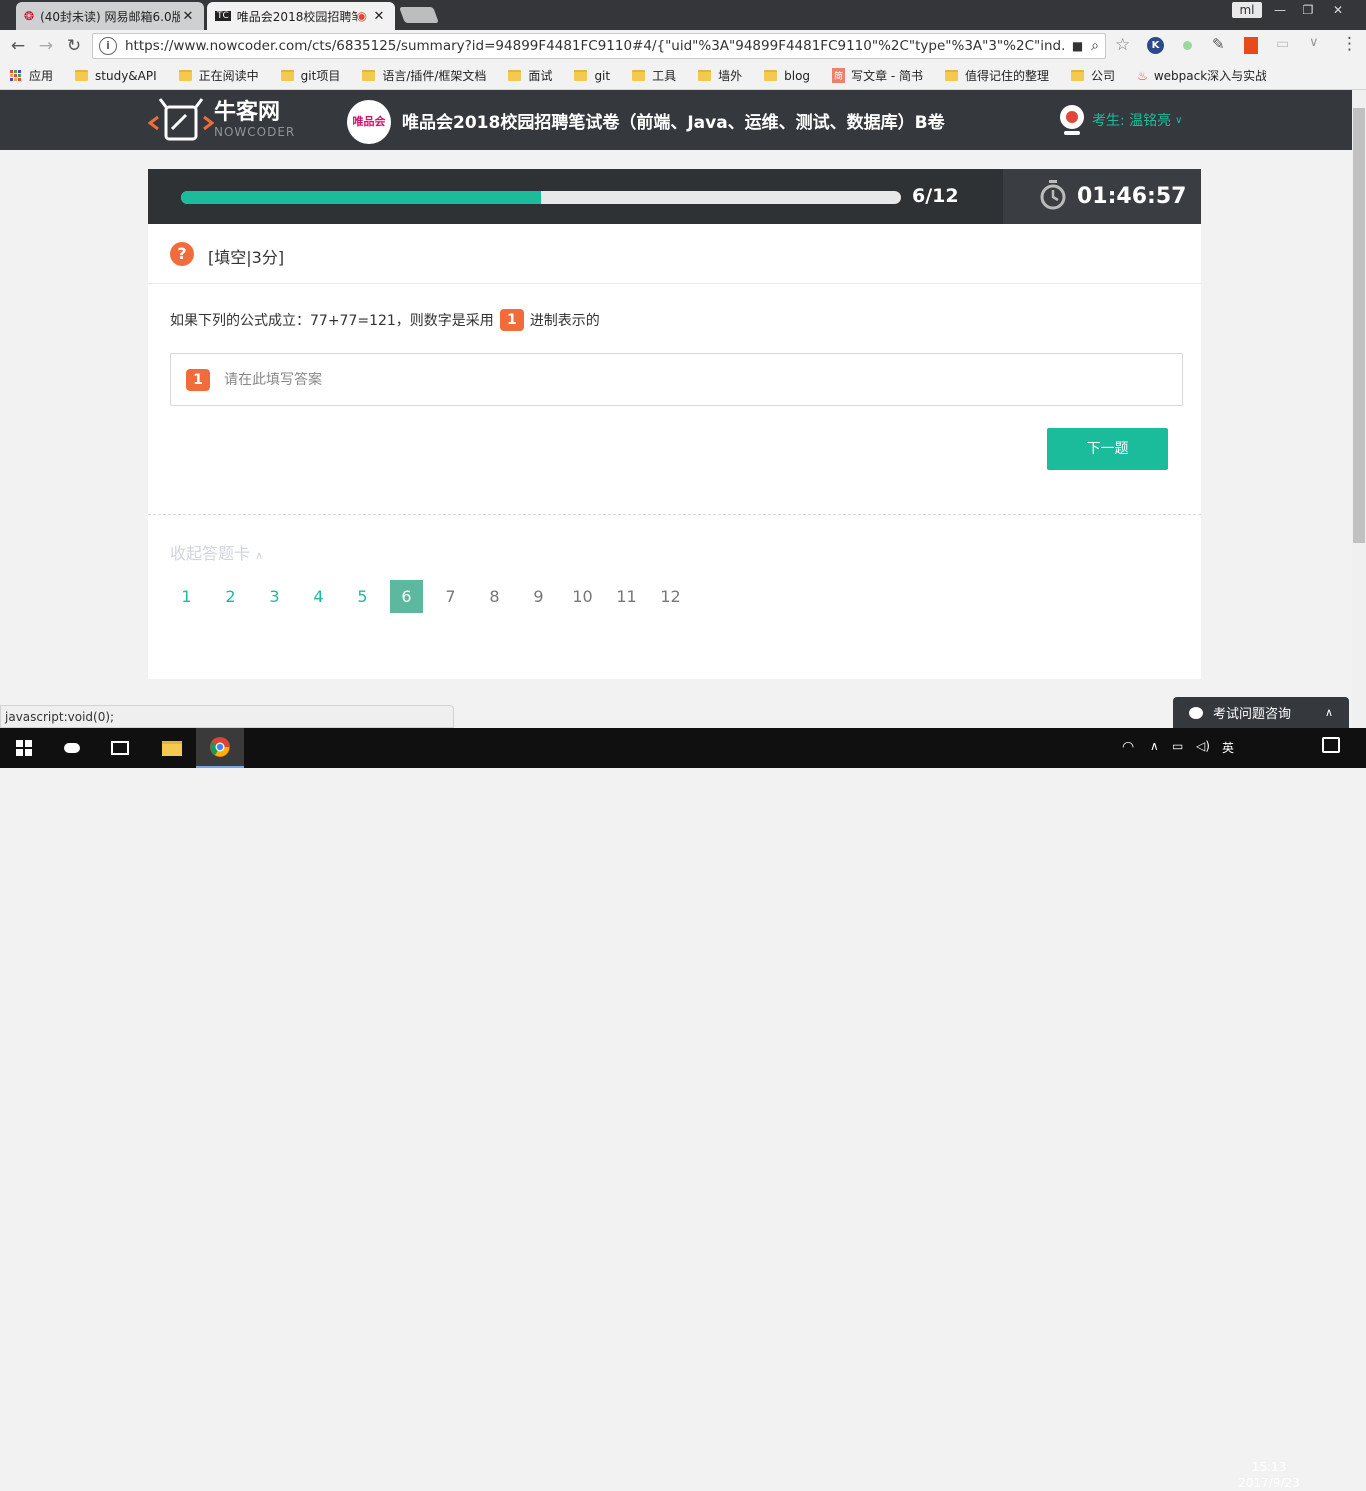 Image resolution: width=1366 pixels, height=1491 pixels. Describe the element at coordinates (74, 46) in the screenshot. I see `reload-icon: ↻` at that location.